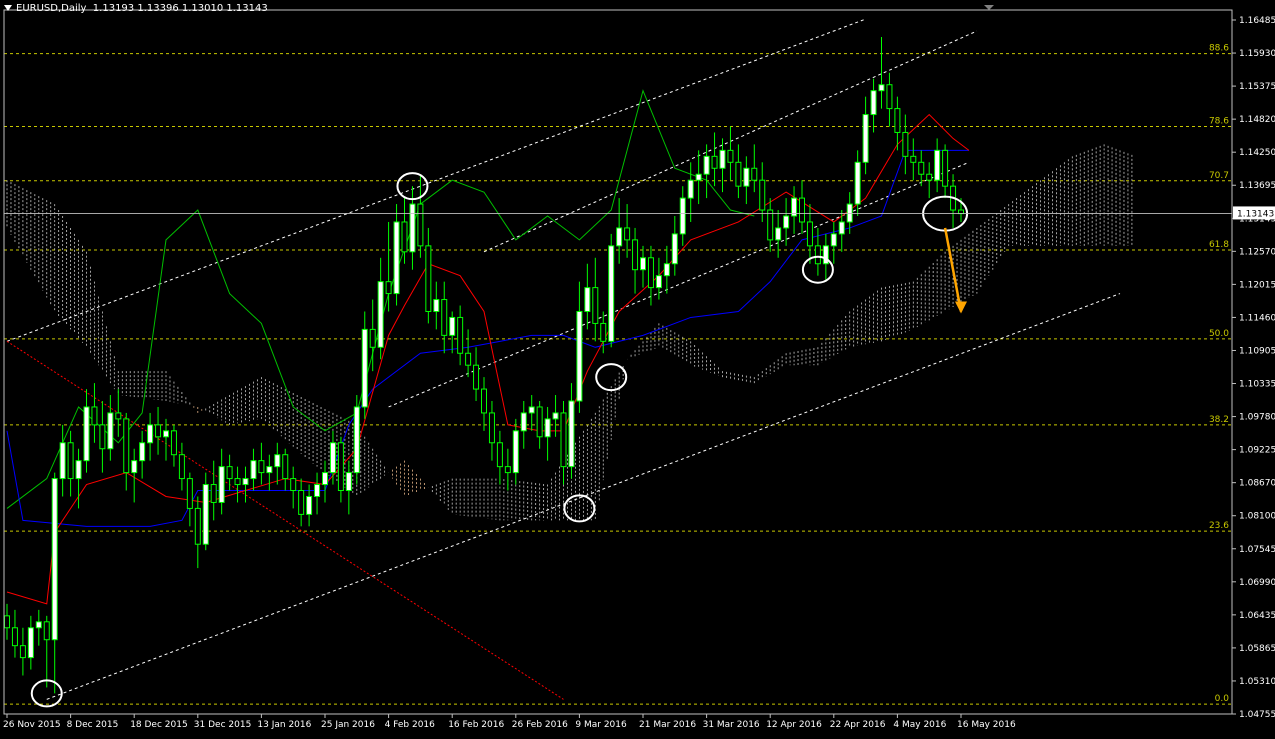 The image size is (1275, 739). Describe the element at coordinates (180, 8) in the screenshot. I see `ohlc-values: 1.13193 1.13396 1.13010 1.13143` at that location.